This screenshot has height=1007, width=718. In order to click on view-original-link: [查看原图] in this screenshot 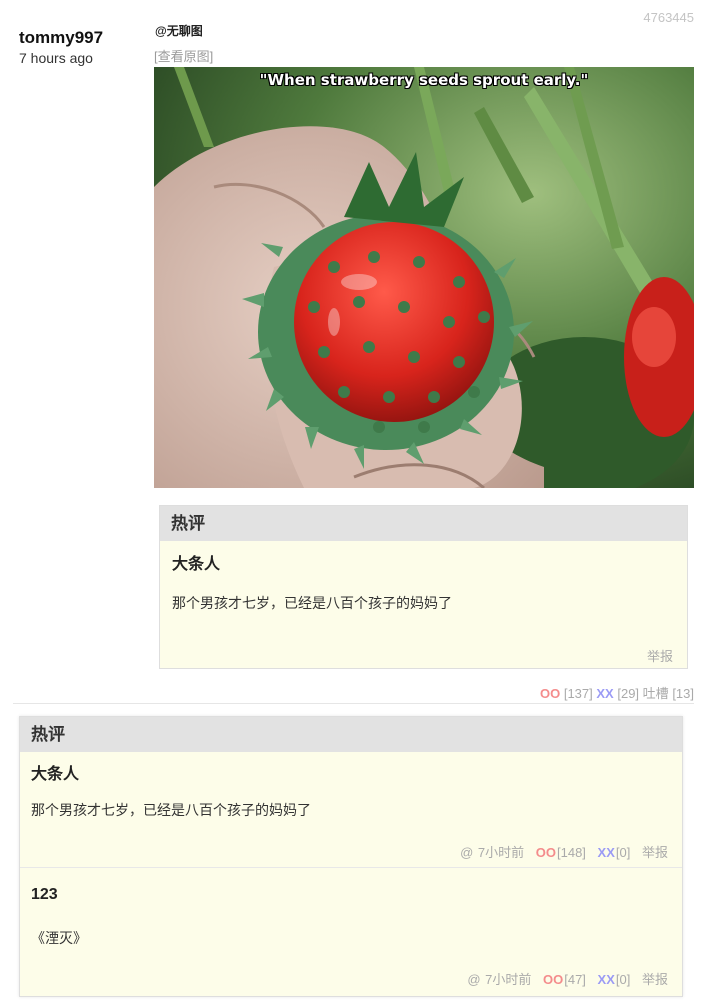, I will do `click(183, 55)`.